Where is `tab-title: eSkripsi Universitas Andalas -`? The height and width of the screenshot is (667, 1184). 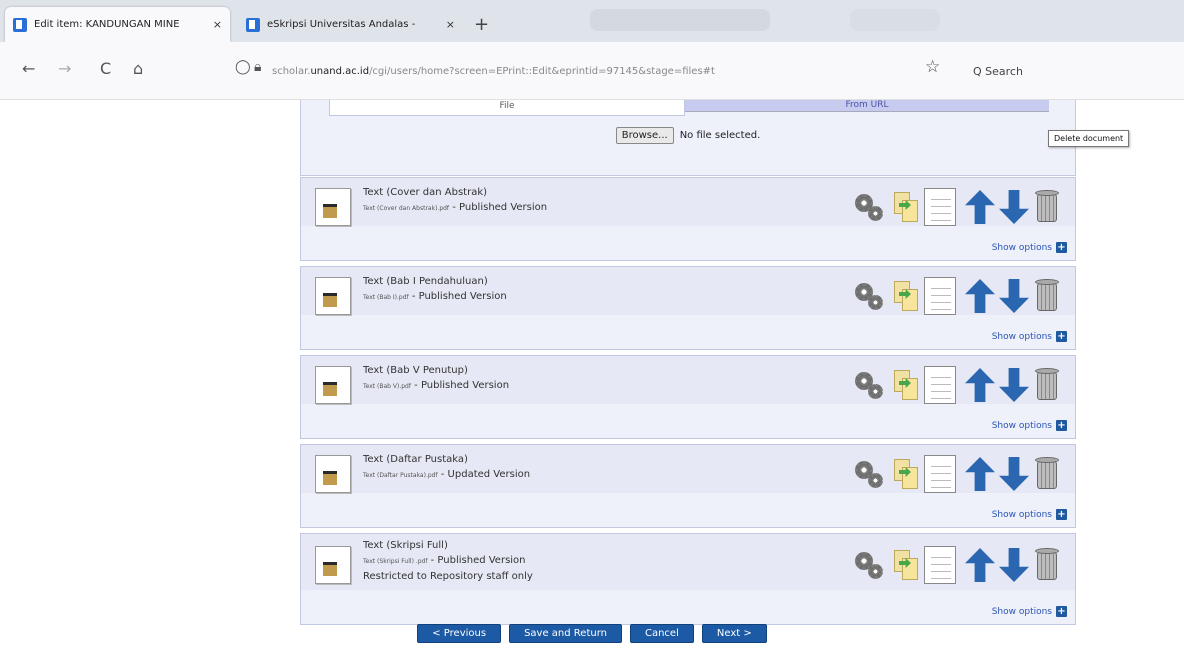
tab-title: eSkripsi Universitas Andalas - is located at coordinates (341, 24).